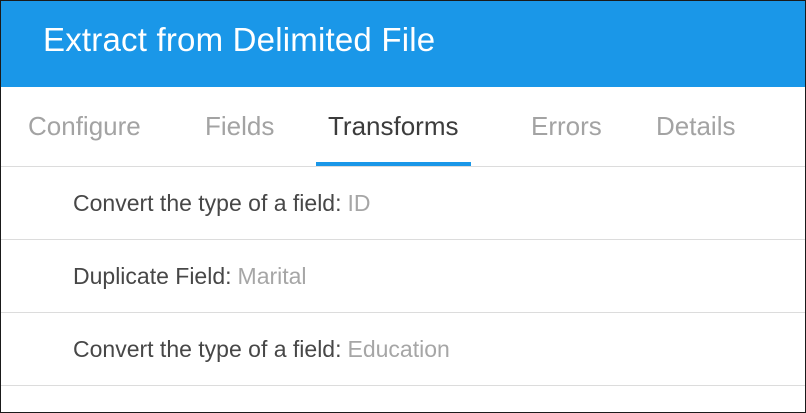 The width and height of the screenshot is (806, 413). Describe the element at coordinates (359, 202) in the screenshot. I see `transform-field: ID` at that location.